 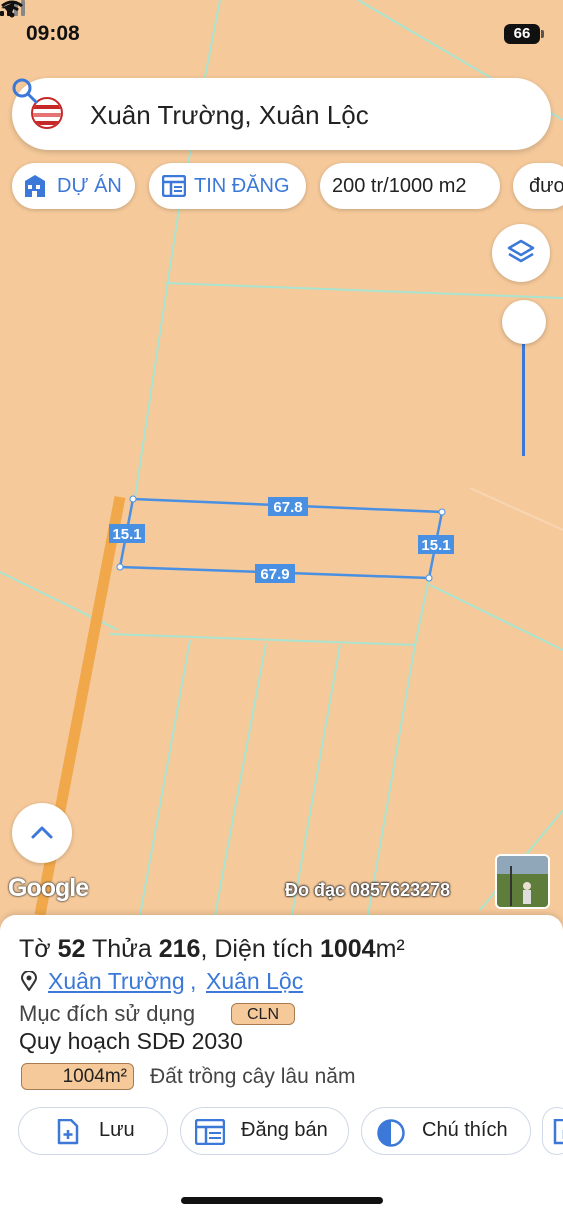 I want to click on photo-image, so click(x=522, y=881).